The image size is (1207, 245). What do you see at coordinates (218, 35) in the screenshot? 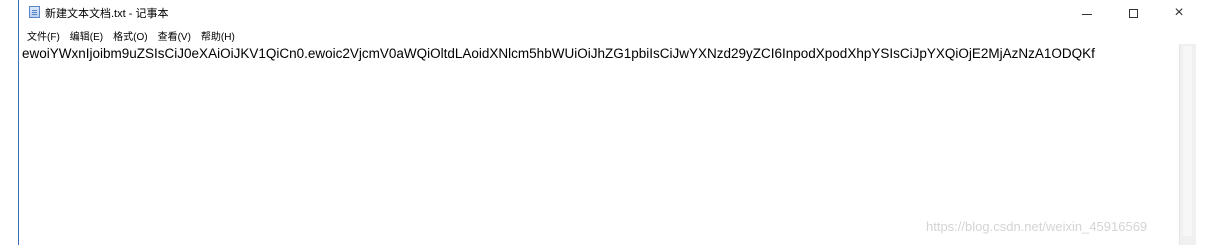
I see `menu-help: 帮助(H)` at bounding box center [218, 35].